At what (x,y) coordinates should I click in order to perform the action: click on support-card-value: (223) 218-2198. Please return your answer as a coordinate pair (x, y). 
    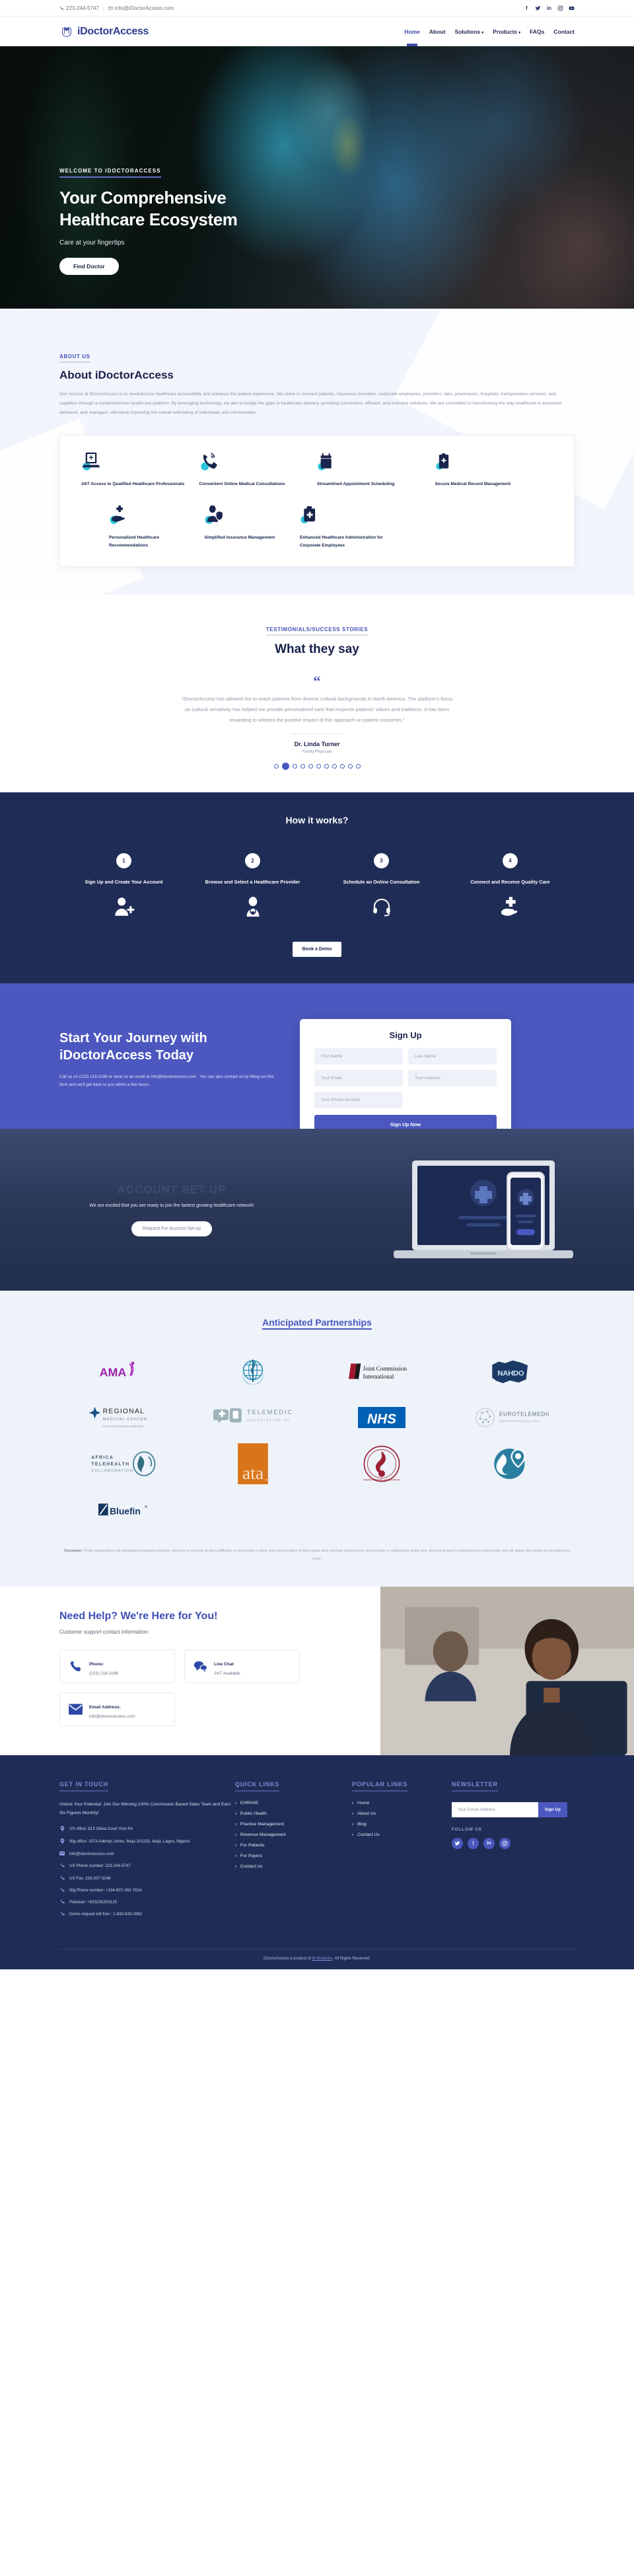
    Looking at the image, I should click on (103, 1674).